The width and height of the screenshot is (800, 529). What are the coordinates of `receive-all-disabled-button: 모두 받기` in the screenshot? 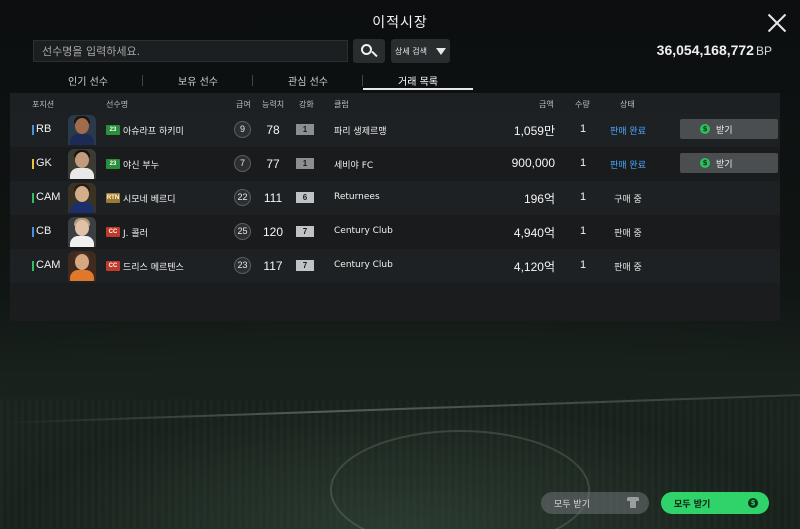 It's located at (595, 503).